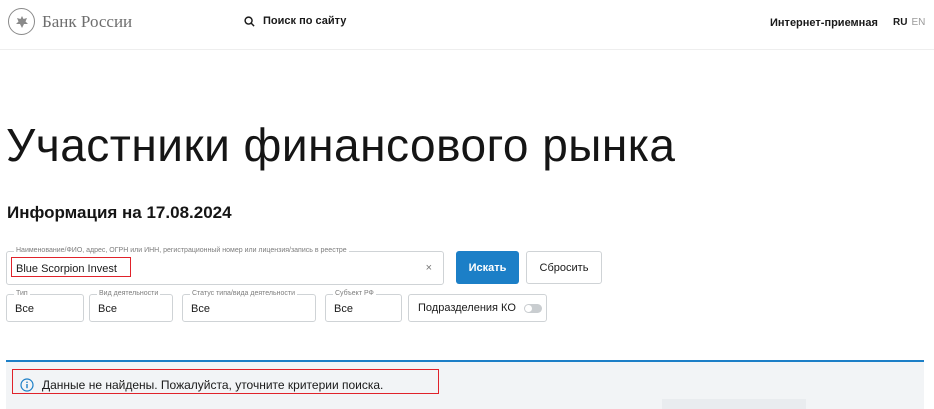 This screenshot has width=934, height=409. I want to click on background-element, so click(734, 404).